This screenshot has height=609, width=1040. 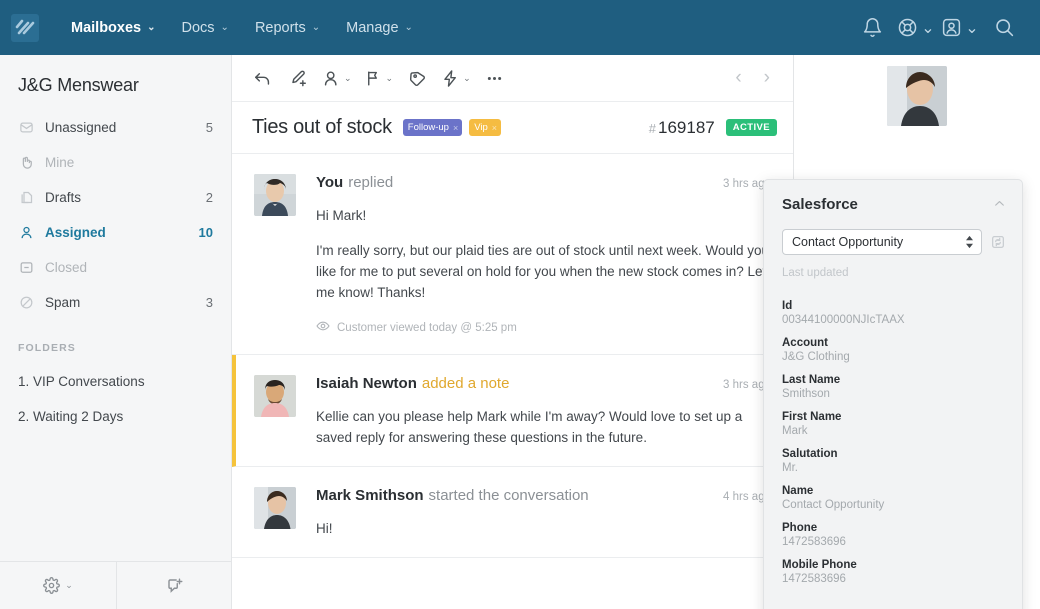 What do you see at coordinates (379, 78) in the screenshot?
I see `status-button: ⌄` at bounding box center [379, 78].